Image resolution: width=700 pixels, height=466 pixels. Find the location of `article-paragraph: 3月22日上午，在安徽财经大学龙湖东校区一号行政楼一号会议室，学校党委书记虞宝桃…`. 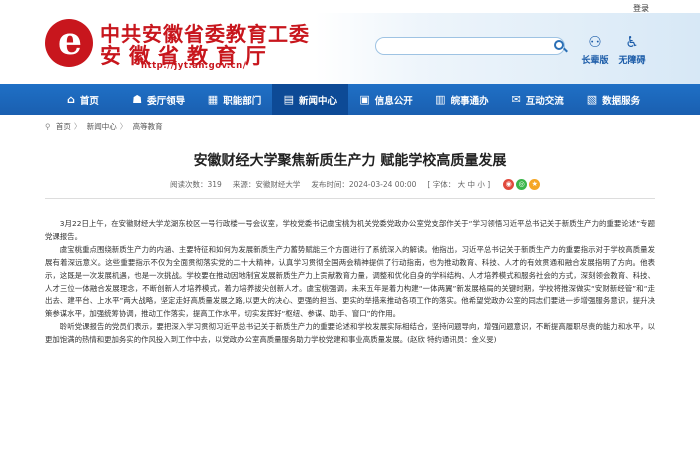

article-paragraph: 3月22日上午，在安徽财经大学龙湖东校区一号行政楼一号会议室，学校党委书记虞宝桃… is located at coordinates (350, 230).